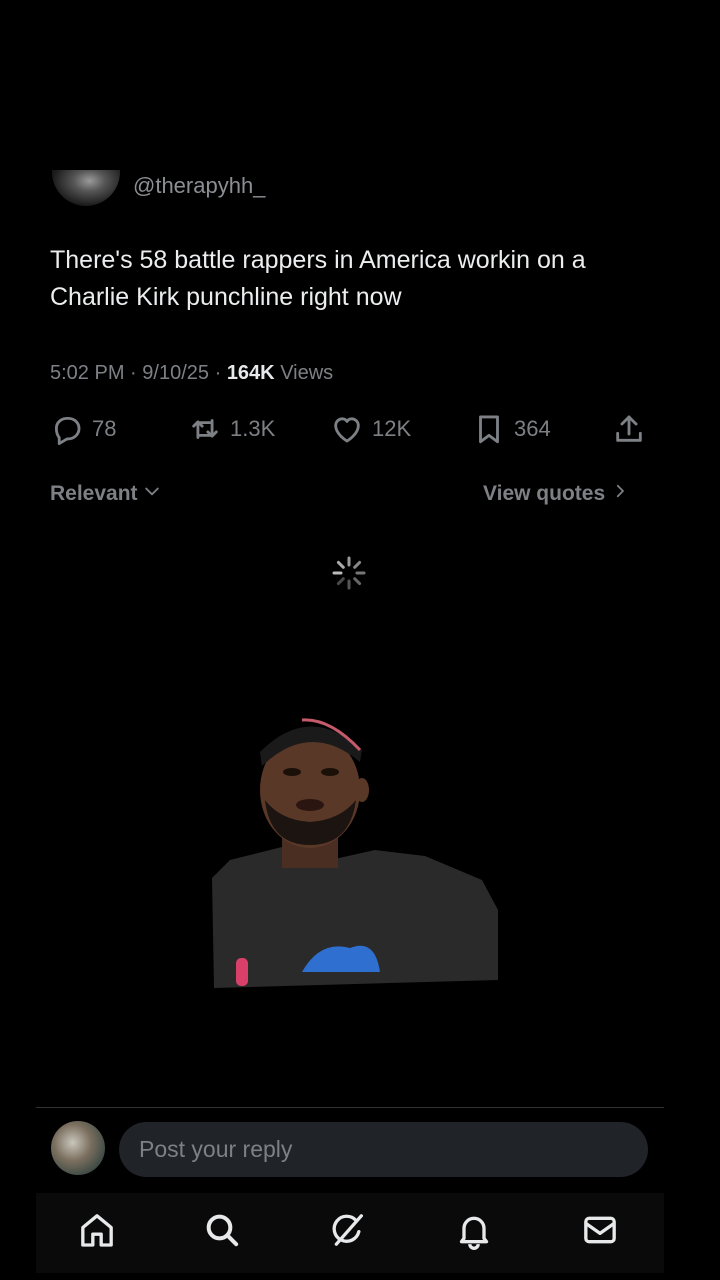 The image size is (720, 1280). What do you see at coordinates (152, 494) in the screenshot?
I see `chevron-down-icon` at bounding box center [152, 494].